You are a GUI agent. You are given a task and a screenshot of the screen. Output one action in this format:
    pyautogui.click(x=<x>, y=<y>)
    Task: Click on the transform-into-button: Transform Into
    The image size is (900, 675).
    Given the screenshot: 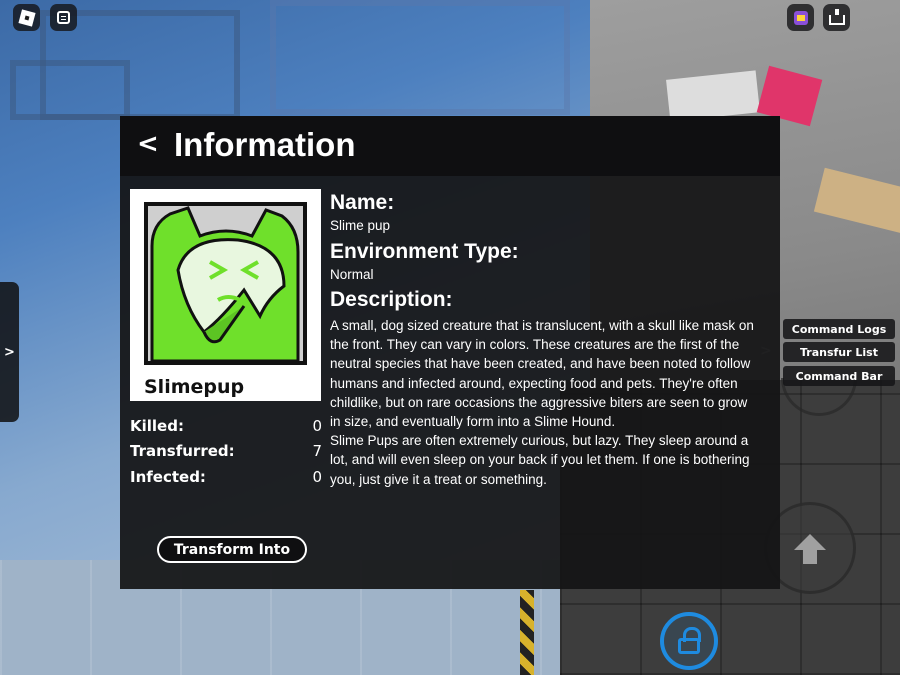 What is the action you would take?
    pyautogui.click(x=232, y=549)
    